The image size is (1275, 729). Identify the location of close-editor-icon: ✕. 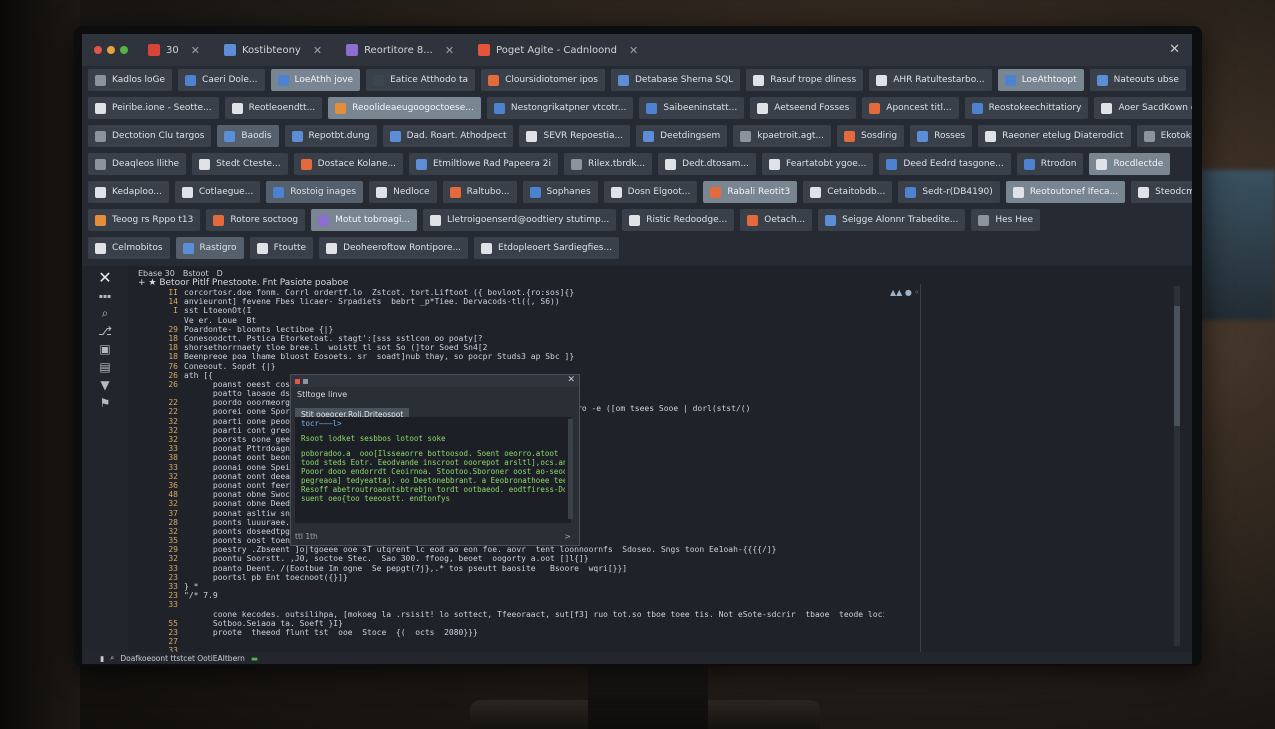
(105, 278).